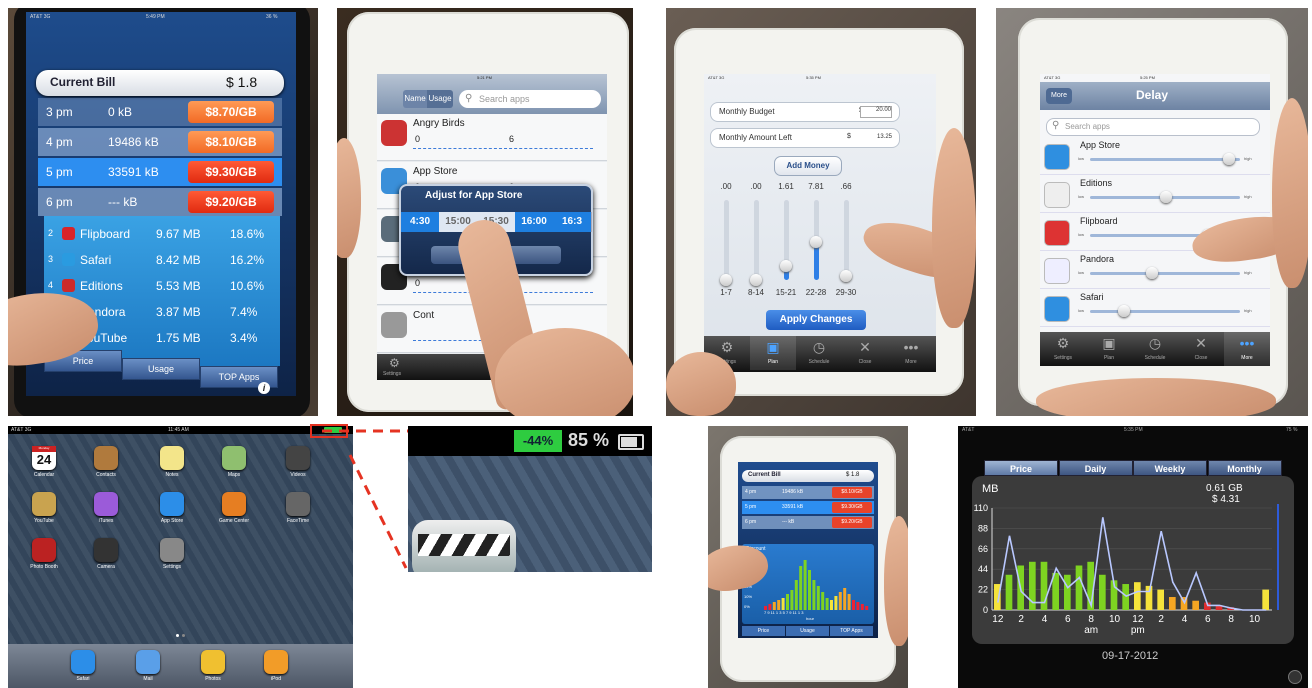 Image resolution: width=1312 pixels, height=688 pixels. Describe the element at coordinates (298, 504) in the screenshot. I see `facetime-app-icon` at that location.